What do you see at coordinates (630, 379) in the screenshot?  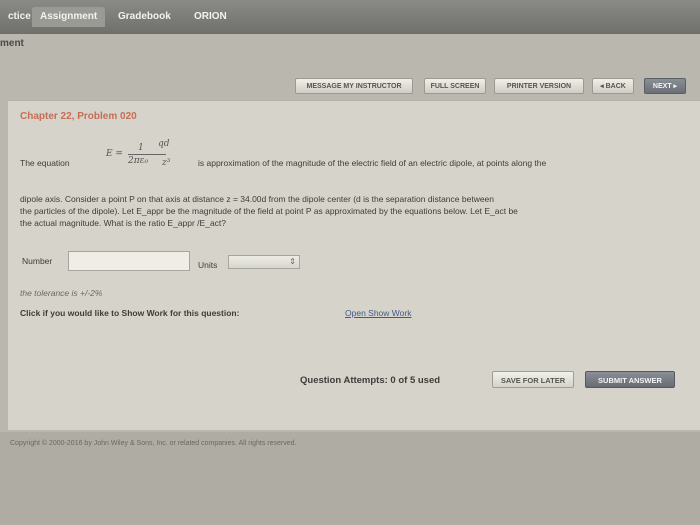 I see `submit-answer-button: SUBMIT ANSWER` at bounding box center [630, 379].